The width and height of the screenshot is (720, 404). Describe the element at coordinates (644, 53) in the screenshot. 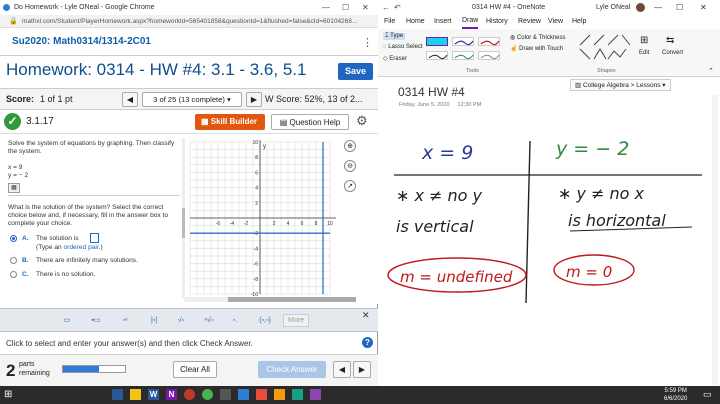

I see `edit-button: Edit` at that location.